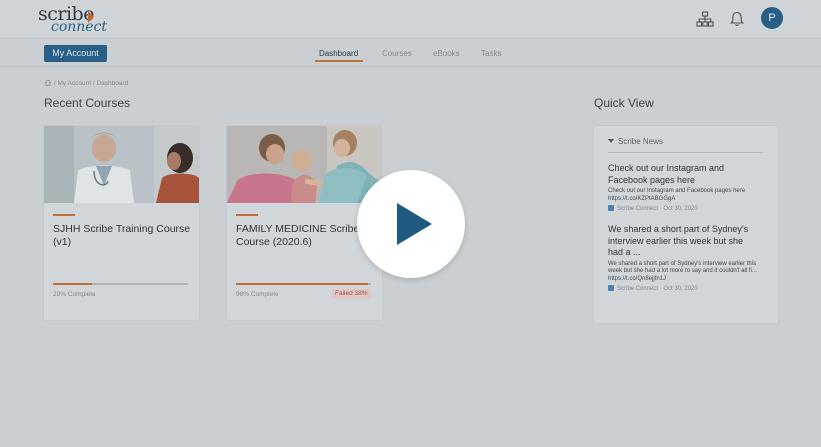 The width and height of the screenshot is (821, 447). I want to click on tab-dashboard: Dashboard, so click(338, 53).